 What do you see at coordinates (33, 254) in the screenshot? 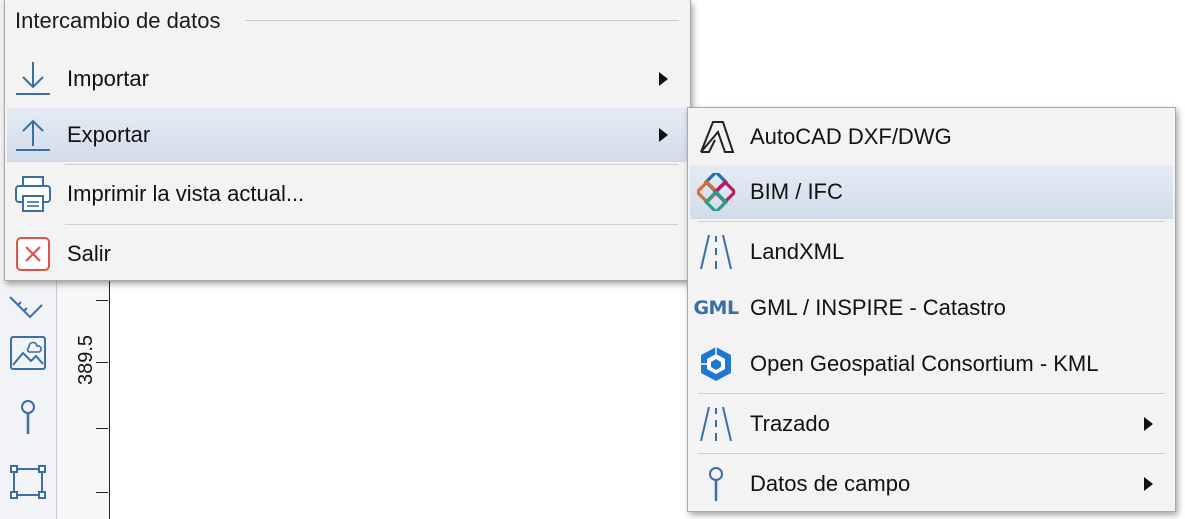
I see `exit-icon` at bounding box center [33, 254].